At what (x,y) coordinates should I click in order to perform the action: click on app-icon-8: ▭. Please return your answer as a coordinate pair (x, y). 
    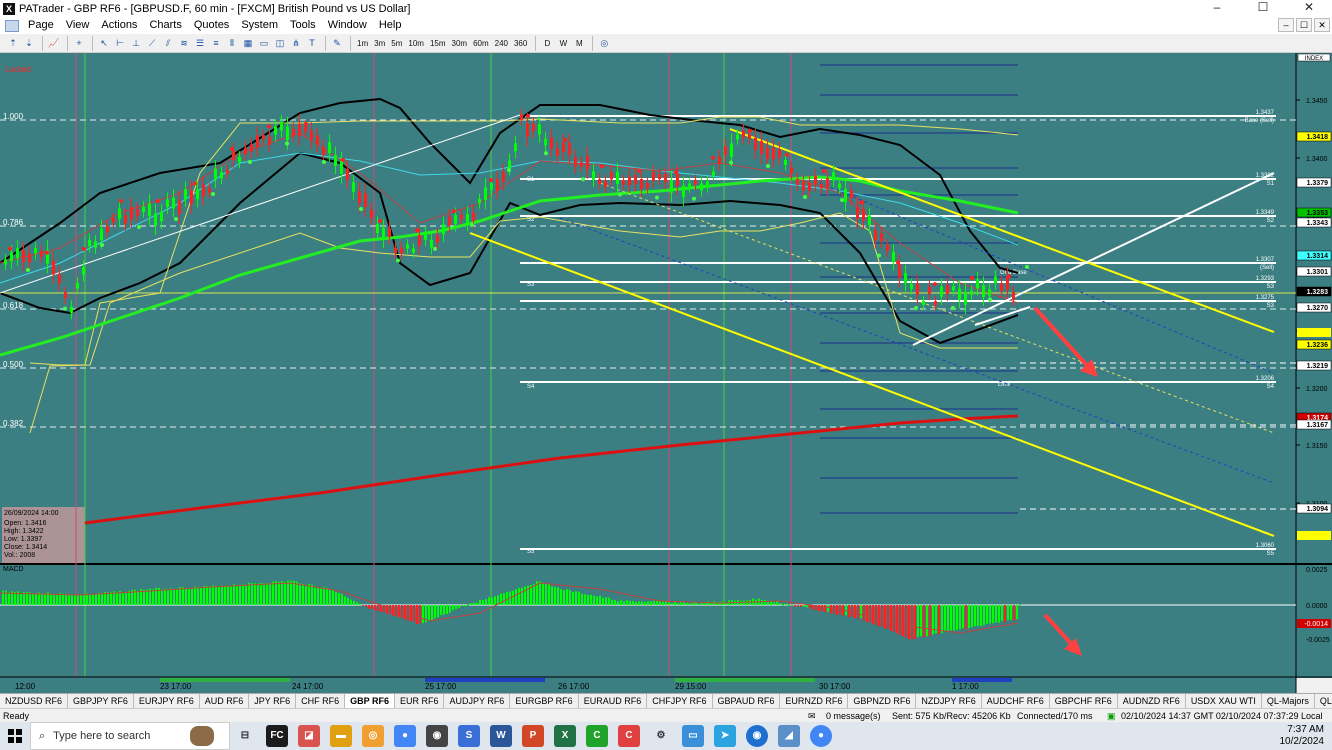
    Looking at the image, I should click on (693, 736).